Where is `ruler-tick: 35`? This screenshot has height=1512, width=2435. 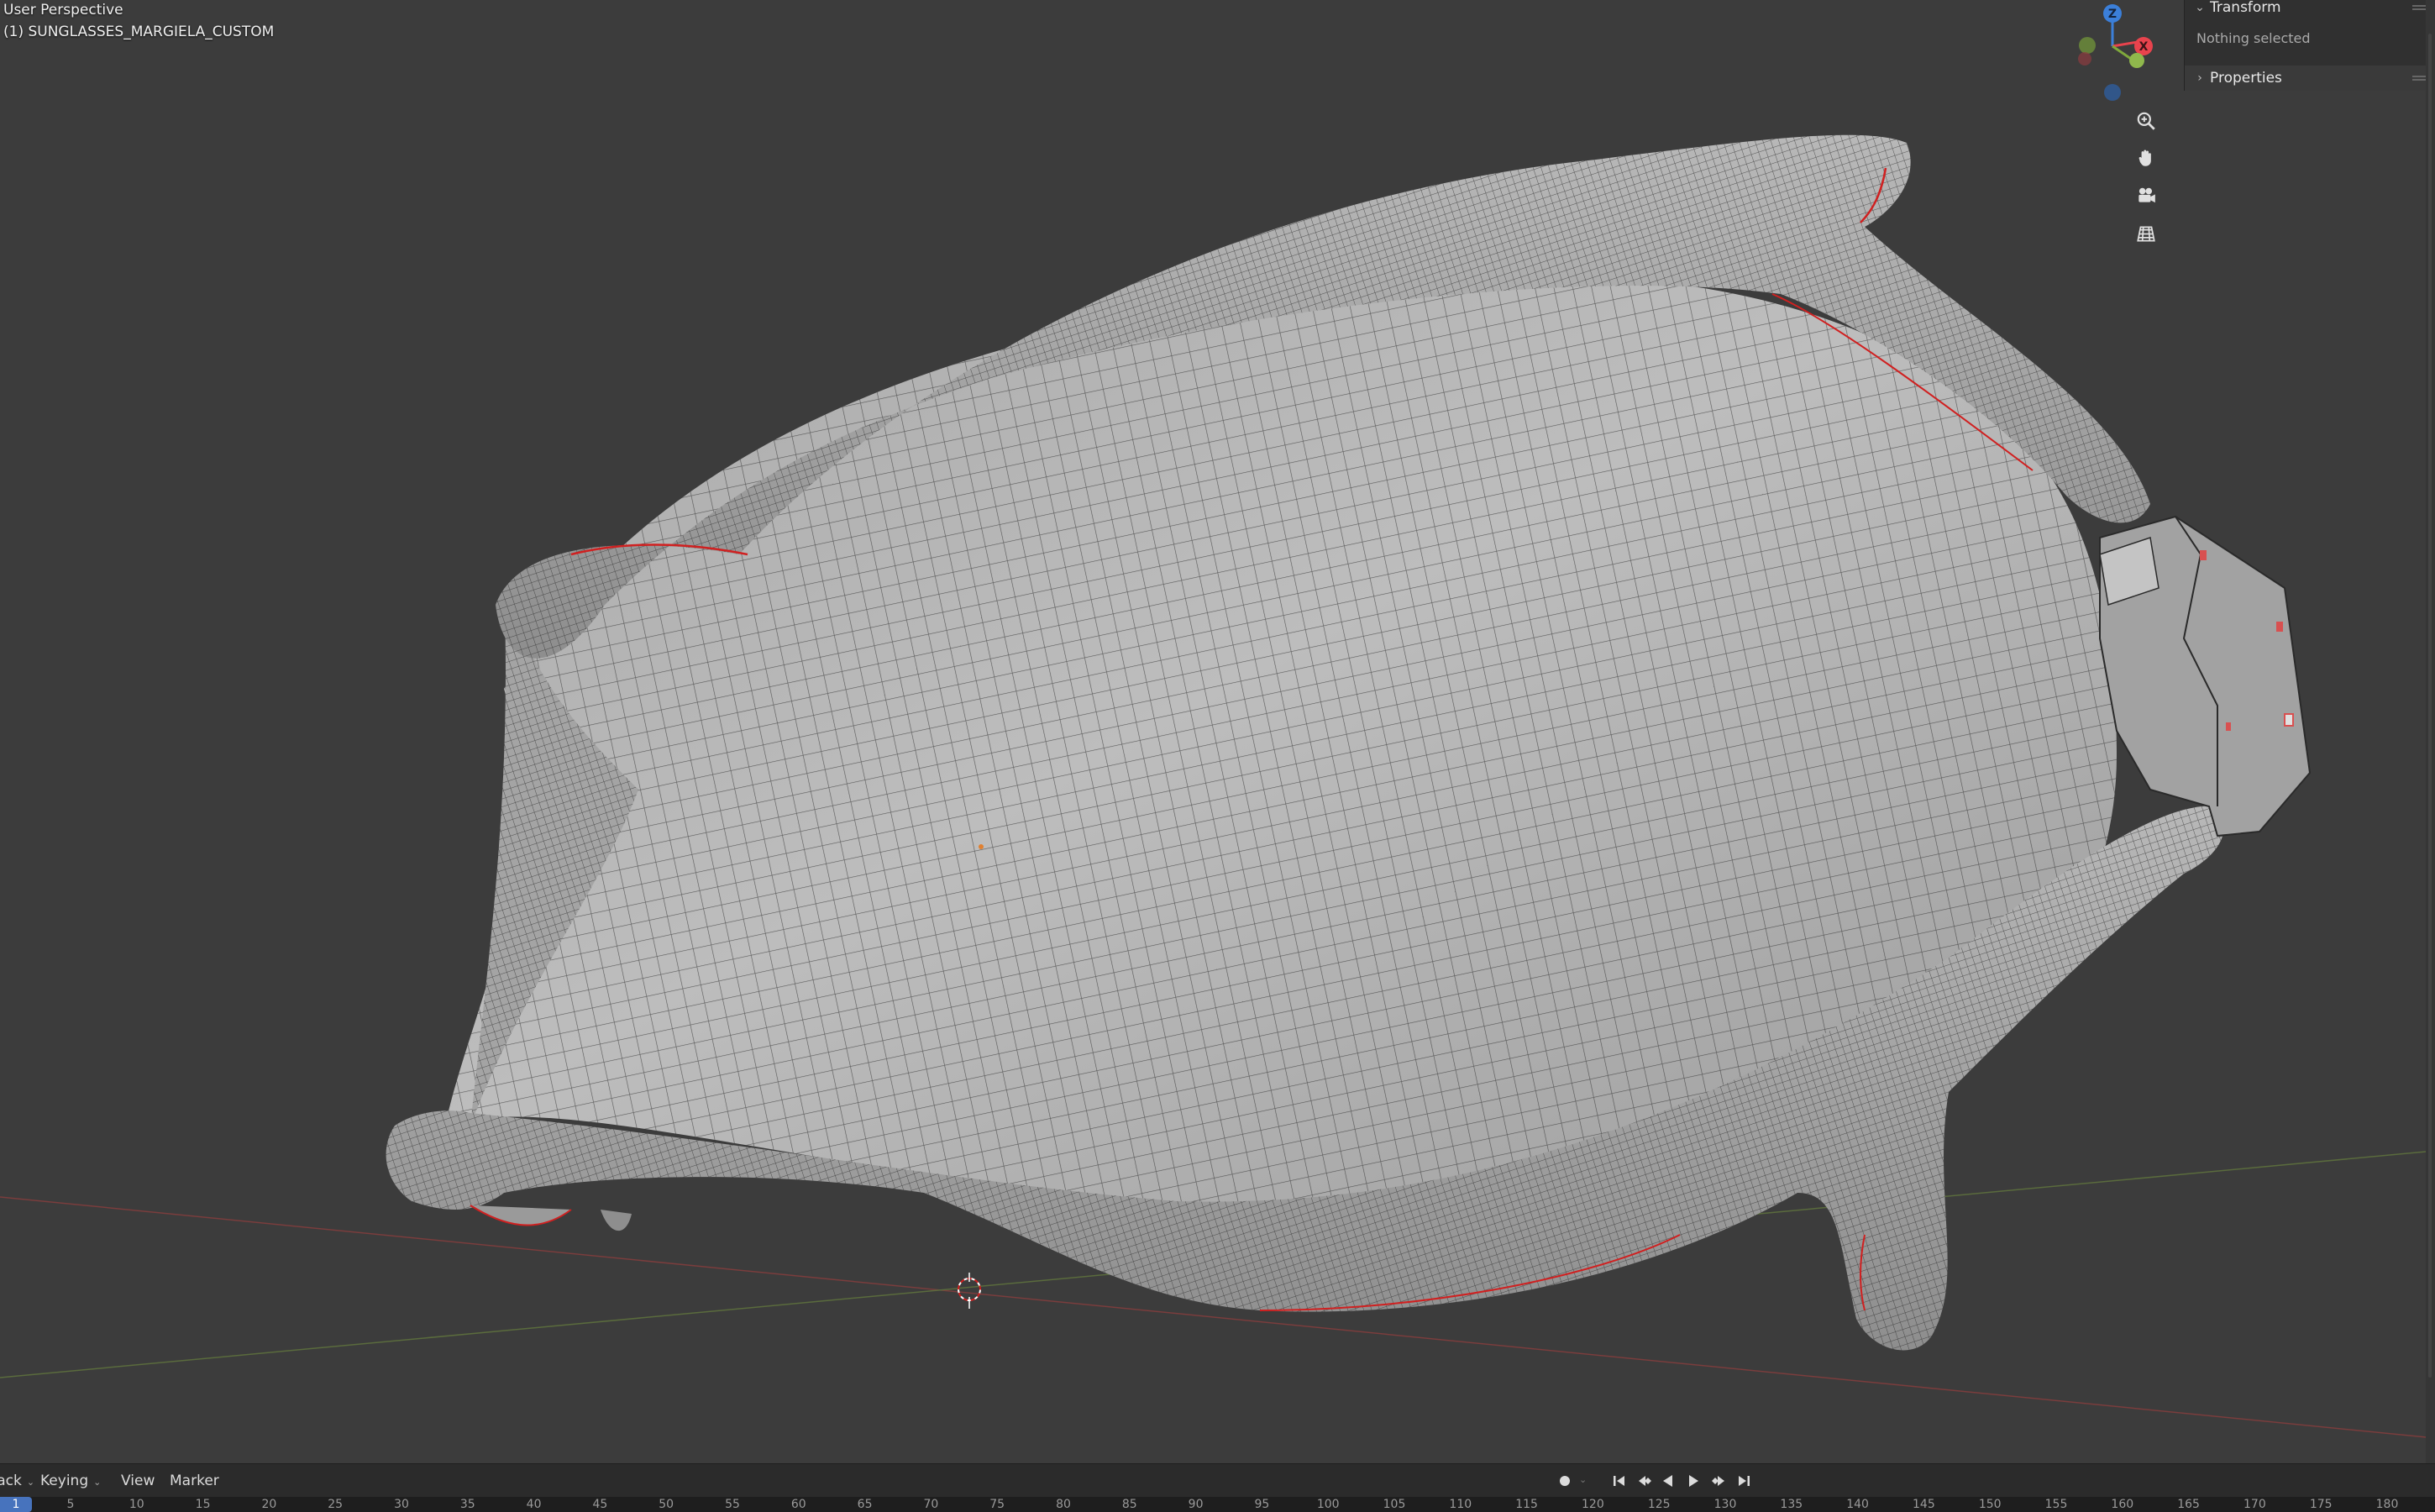 ruler-tick: 35 is located at coordinates (467, 1504).